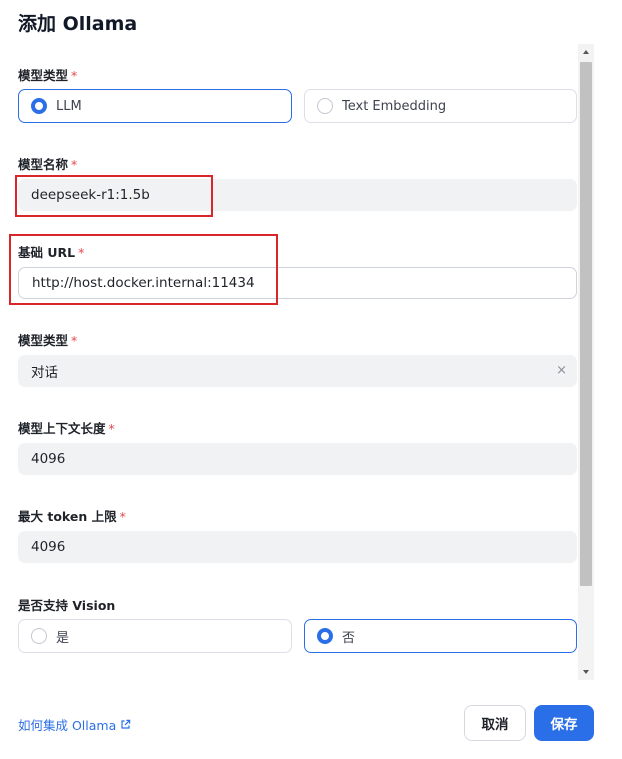 The image size is (622, 759). What do you see at coordinates (48, 75) in the screenshot?
I see `model-category-label: 模型类型 *` at bounding box center [48, 75].